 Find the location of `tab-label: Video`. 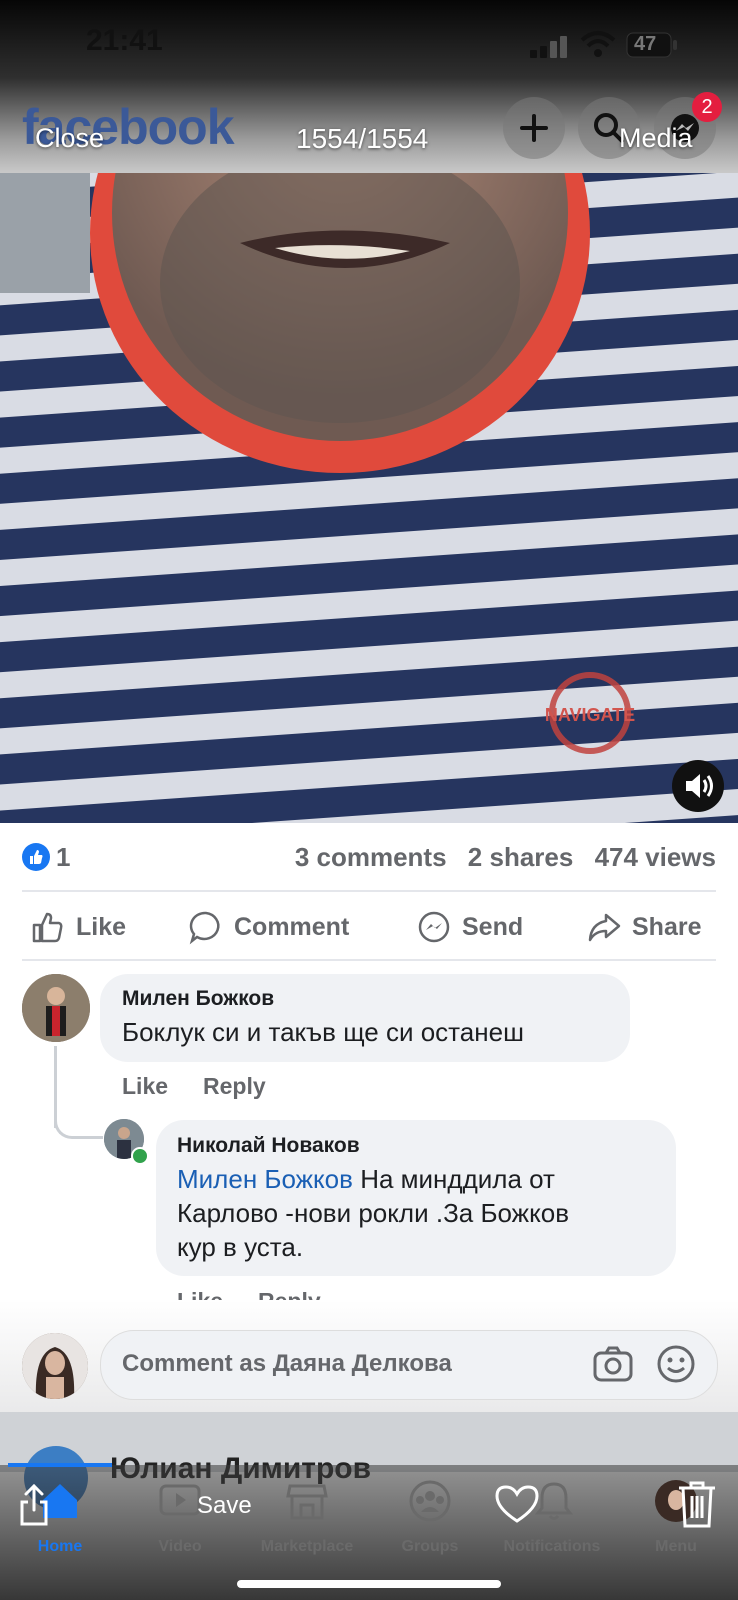

tab-label: Video is located at coordinates (180, 1546).